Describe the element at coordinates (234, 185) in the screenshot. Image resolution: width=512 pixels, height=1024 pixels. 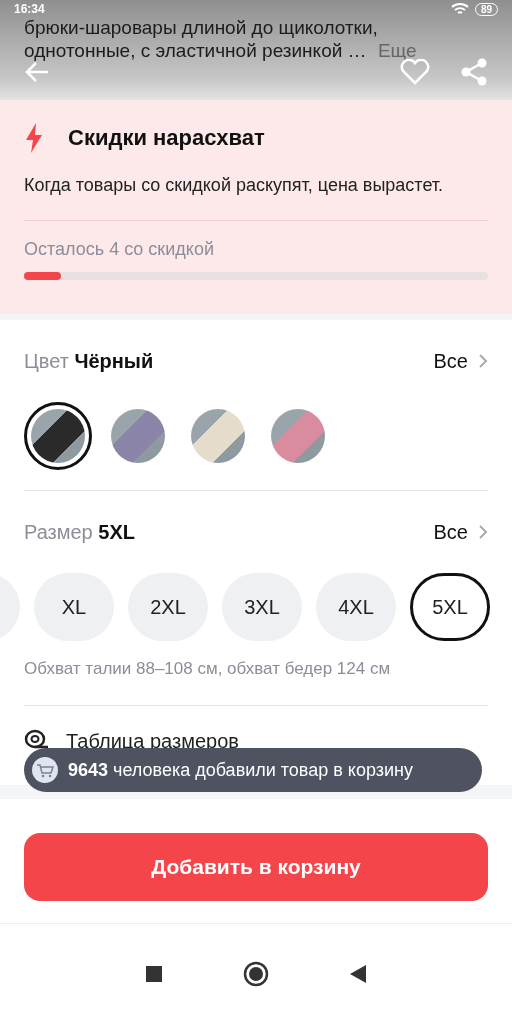
I see `flash-sale-text: Когда товары со скидкой раскупят, цена вырастет.` at that location.